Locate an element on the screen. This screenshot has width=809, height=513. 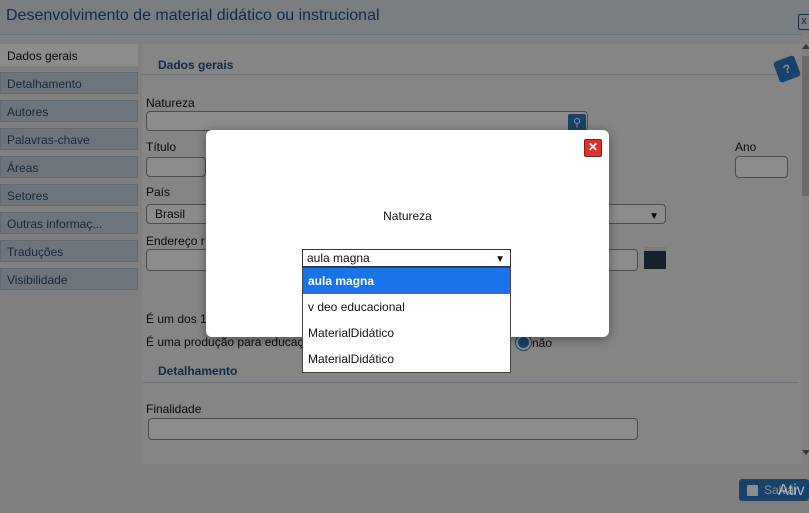
natureza-select: aula magna ▼ is located at coordinates (406, 258).